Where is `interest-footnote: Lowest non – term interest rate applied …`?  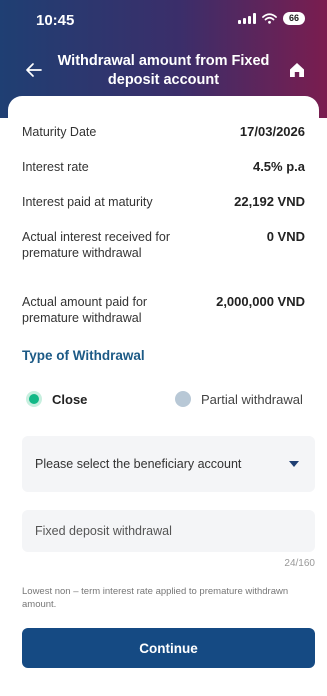 interest-footnote: Lowest non – term interest rate applied … is located at coordinates (155, 598).